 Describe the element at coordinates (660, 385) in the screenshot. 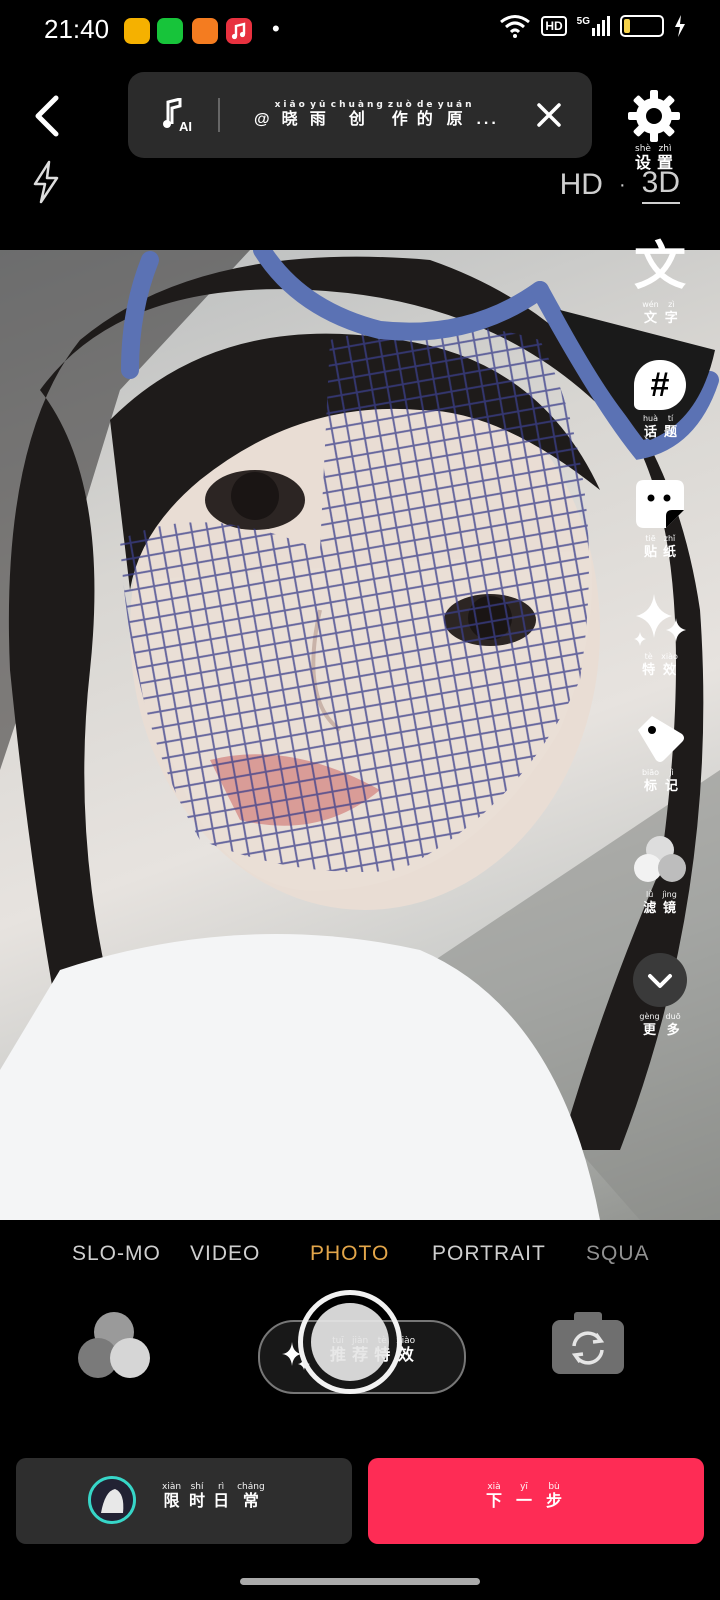

I see `hashtag-icon: #` at that location.